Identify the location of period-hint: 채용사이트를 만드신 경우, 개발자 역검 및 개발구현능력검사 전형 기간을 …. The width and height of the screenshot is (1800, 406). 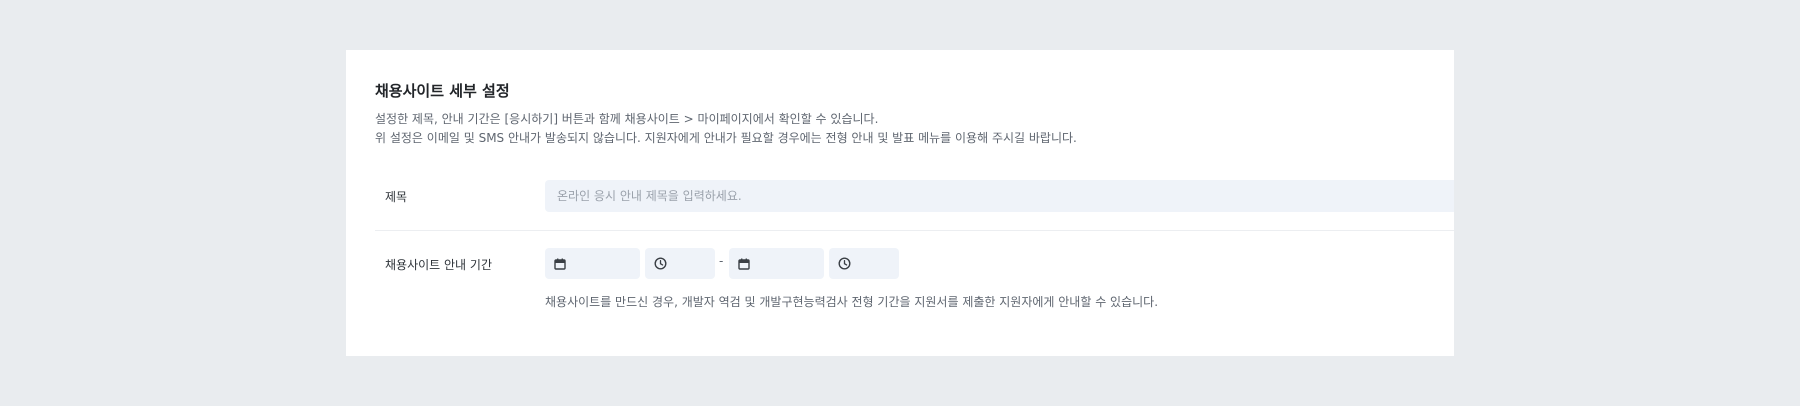
(852, 302).